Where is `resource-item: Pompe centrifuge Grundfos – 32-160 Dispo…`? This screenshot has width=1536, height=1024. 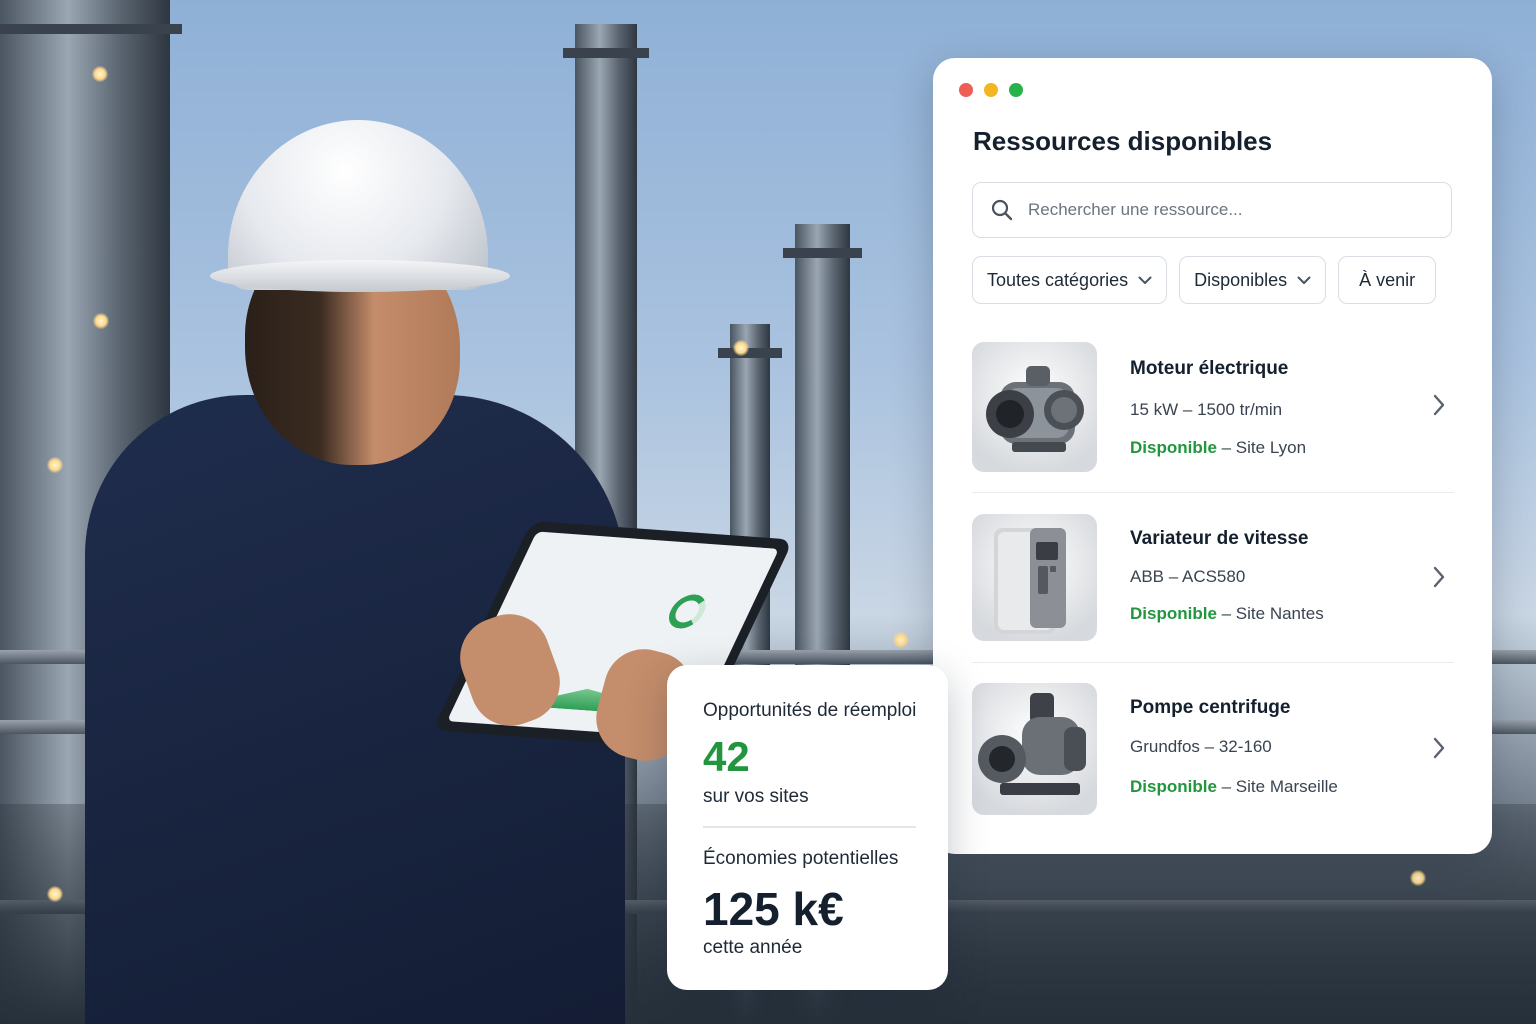
resource-item: Pompe centrifuge Grundfos – 32-160 Dispo… is located at coordinates (1213, 753).